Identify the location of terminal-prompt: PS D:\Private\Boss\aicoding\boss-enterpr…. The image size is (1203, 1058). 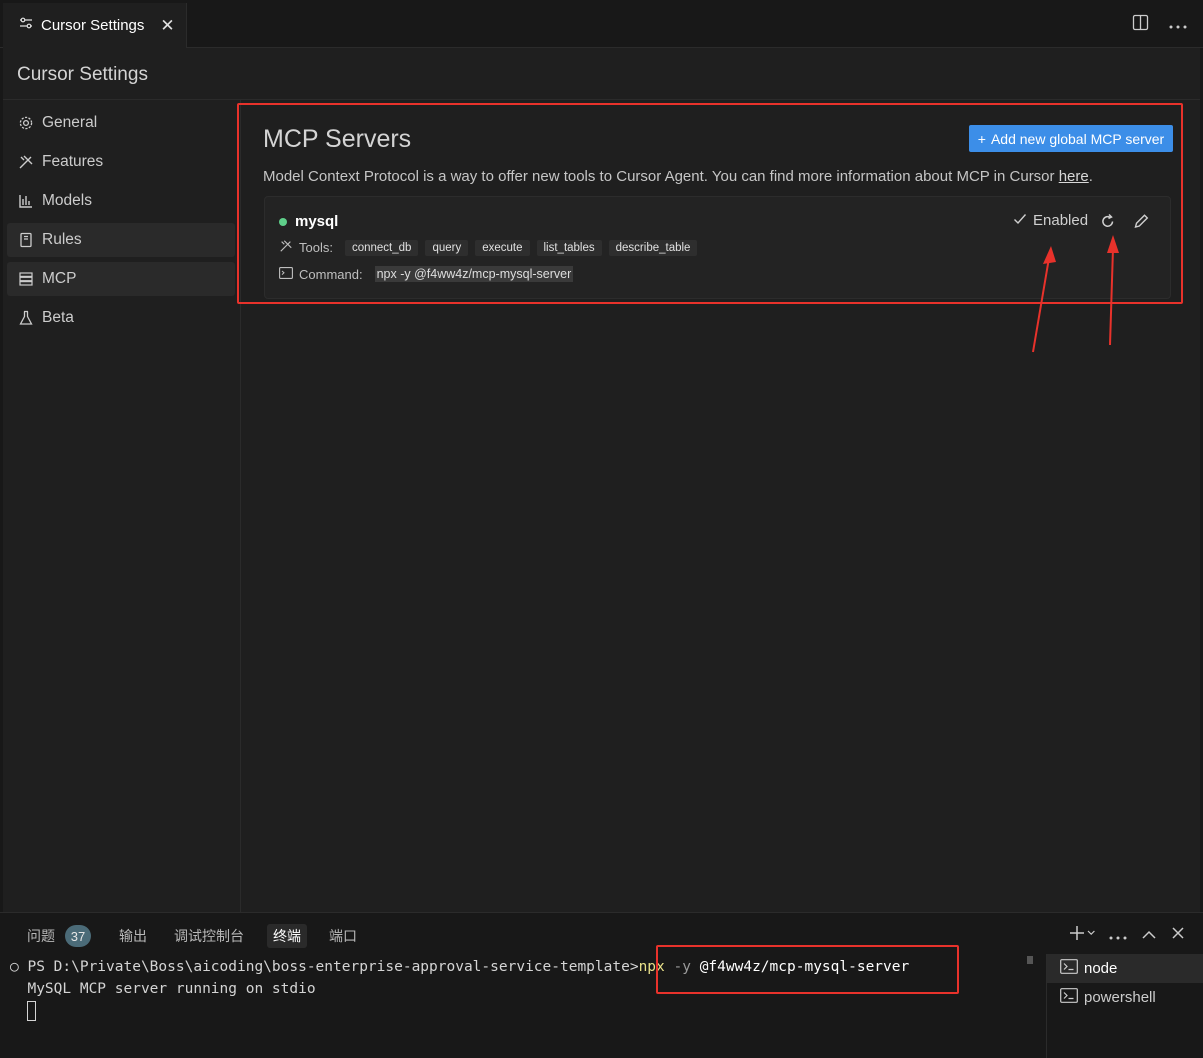
(333, 967).